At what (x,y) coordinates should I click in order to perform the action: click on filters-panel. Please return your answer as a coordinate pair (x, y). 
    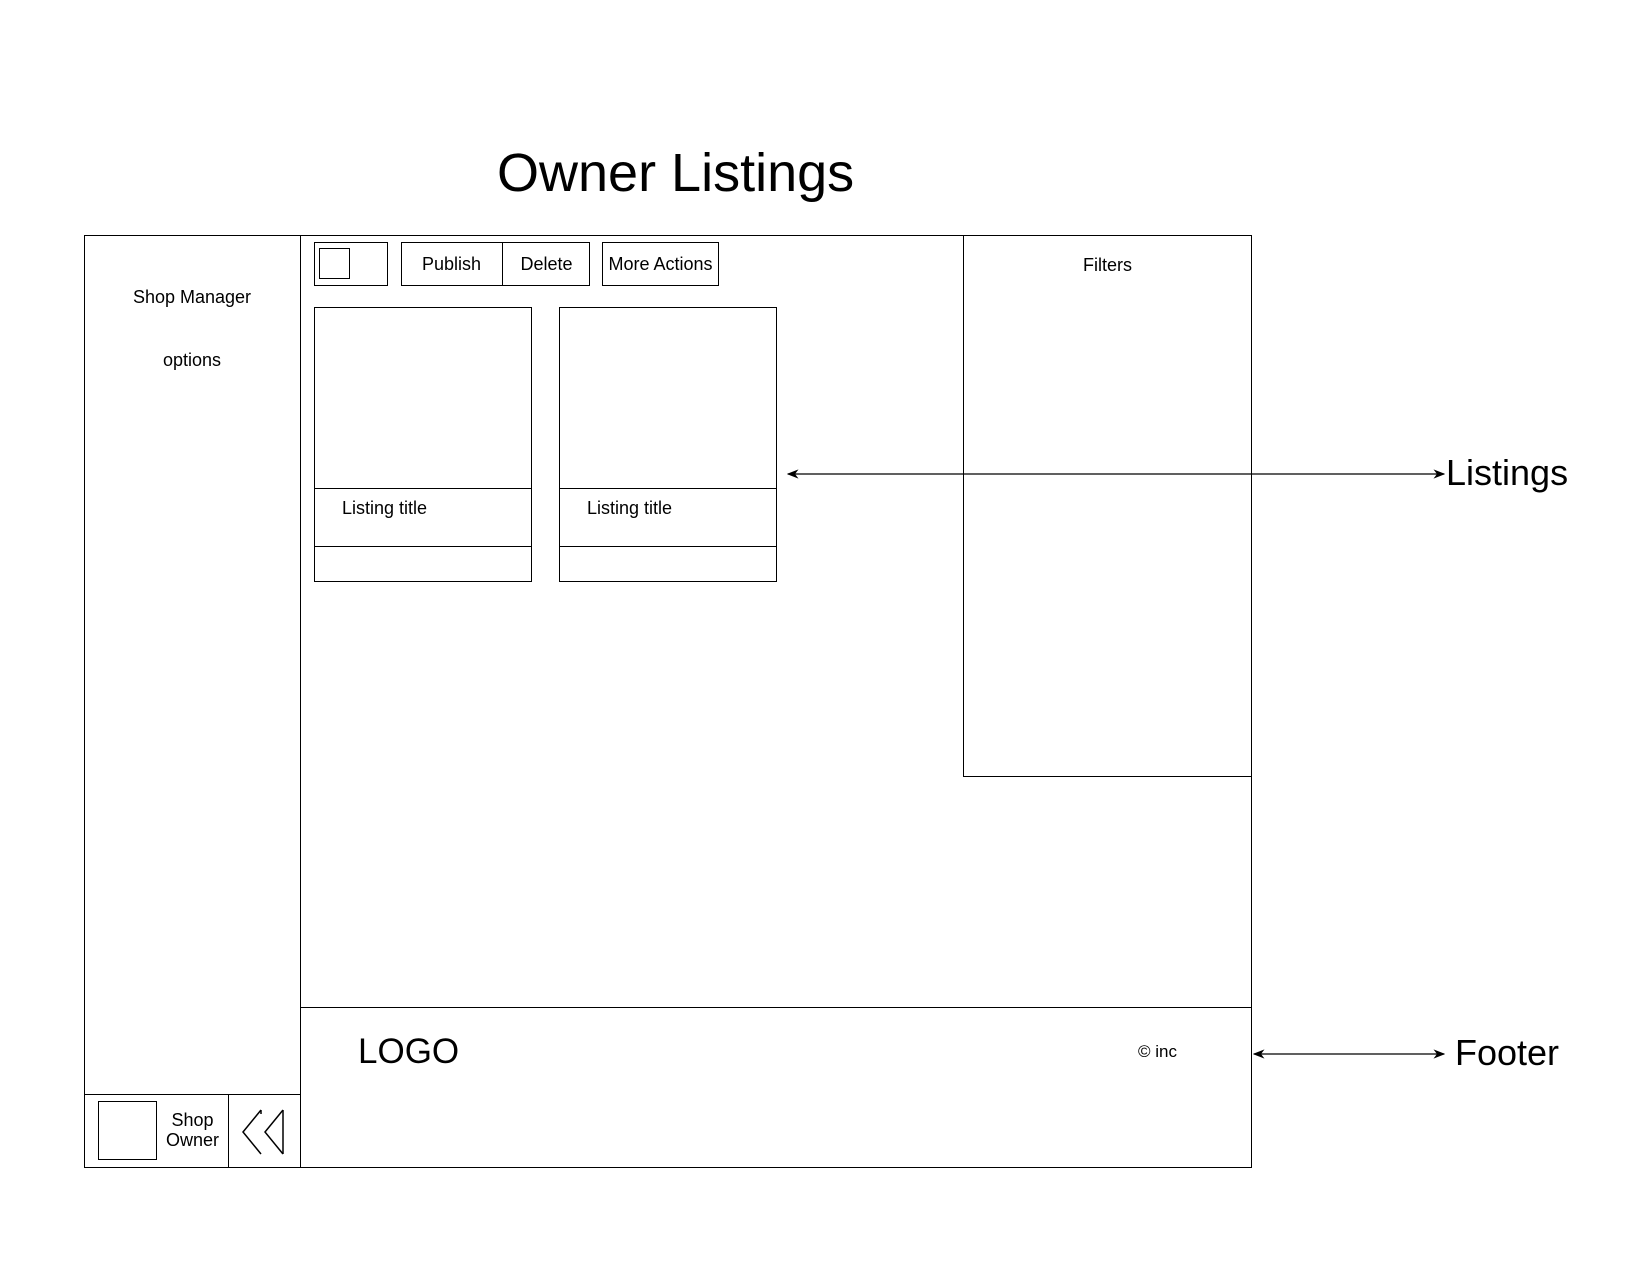
    Looking at the image, I should click on (1107, 506).